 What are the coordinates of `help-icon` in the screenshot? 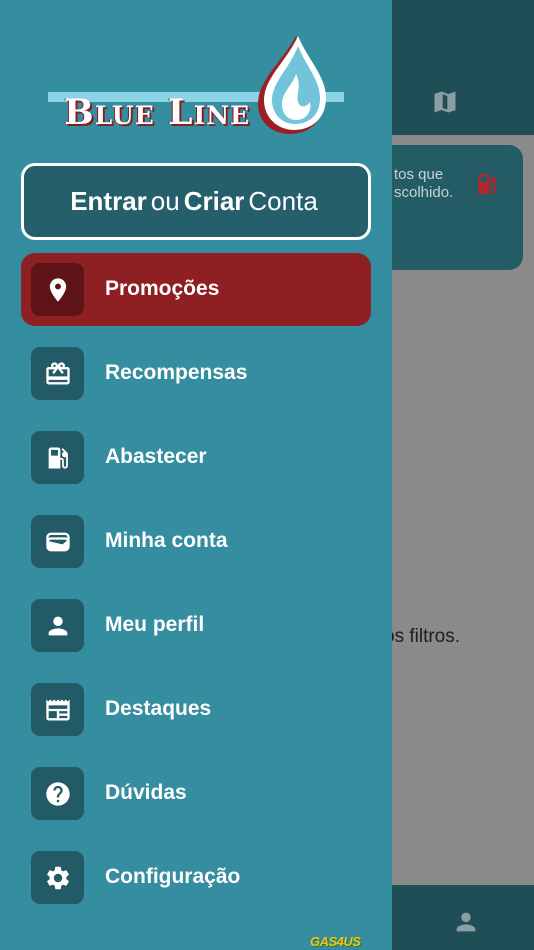 It's located at (57, 793).